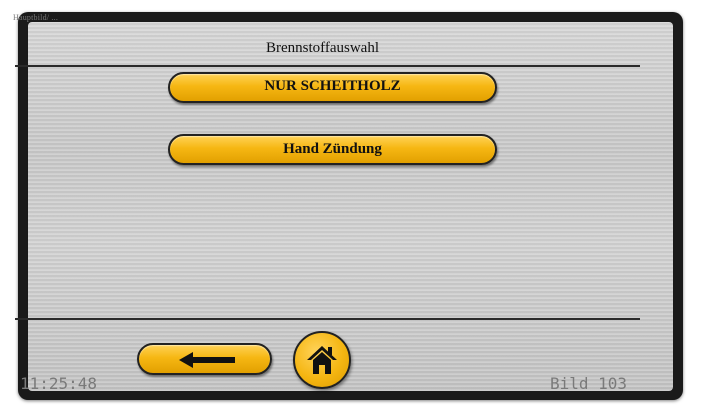  What do you see at coordinates (322, 48) in the screenshot?
I see `page-title: Brennstoffauswahl` at bounding box center [322, 48].